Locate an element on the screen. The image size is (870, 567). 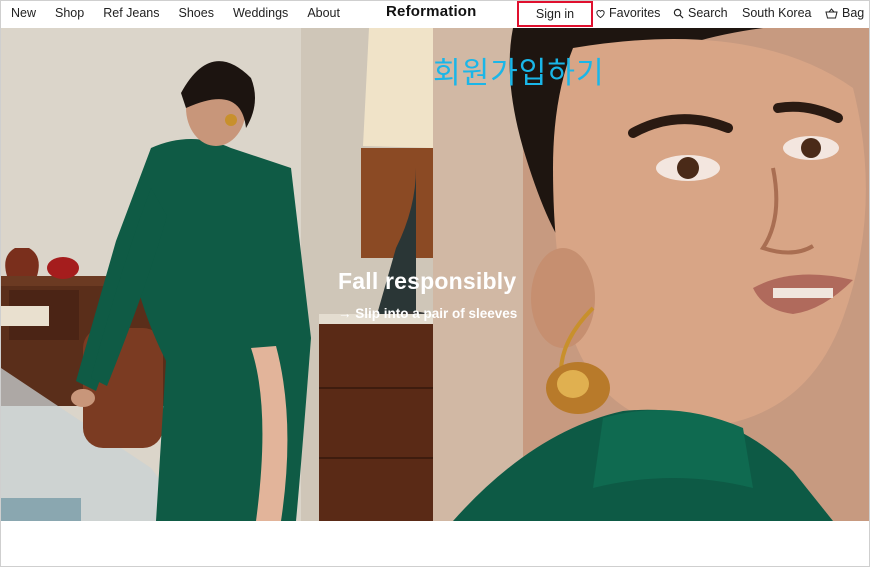
nav-ref-jeans: Ref Jeans is located at coordinates (131, 13).